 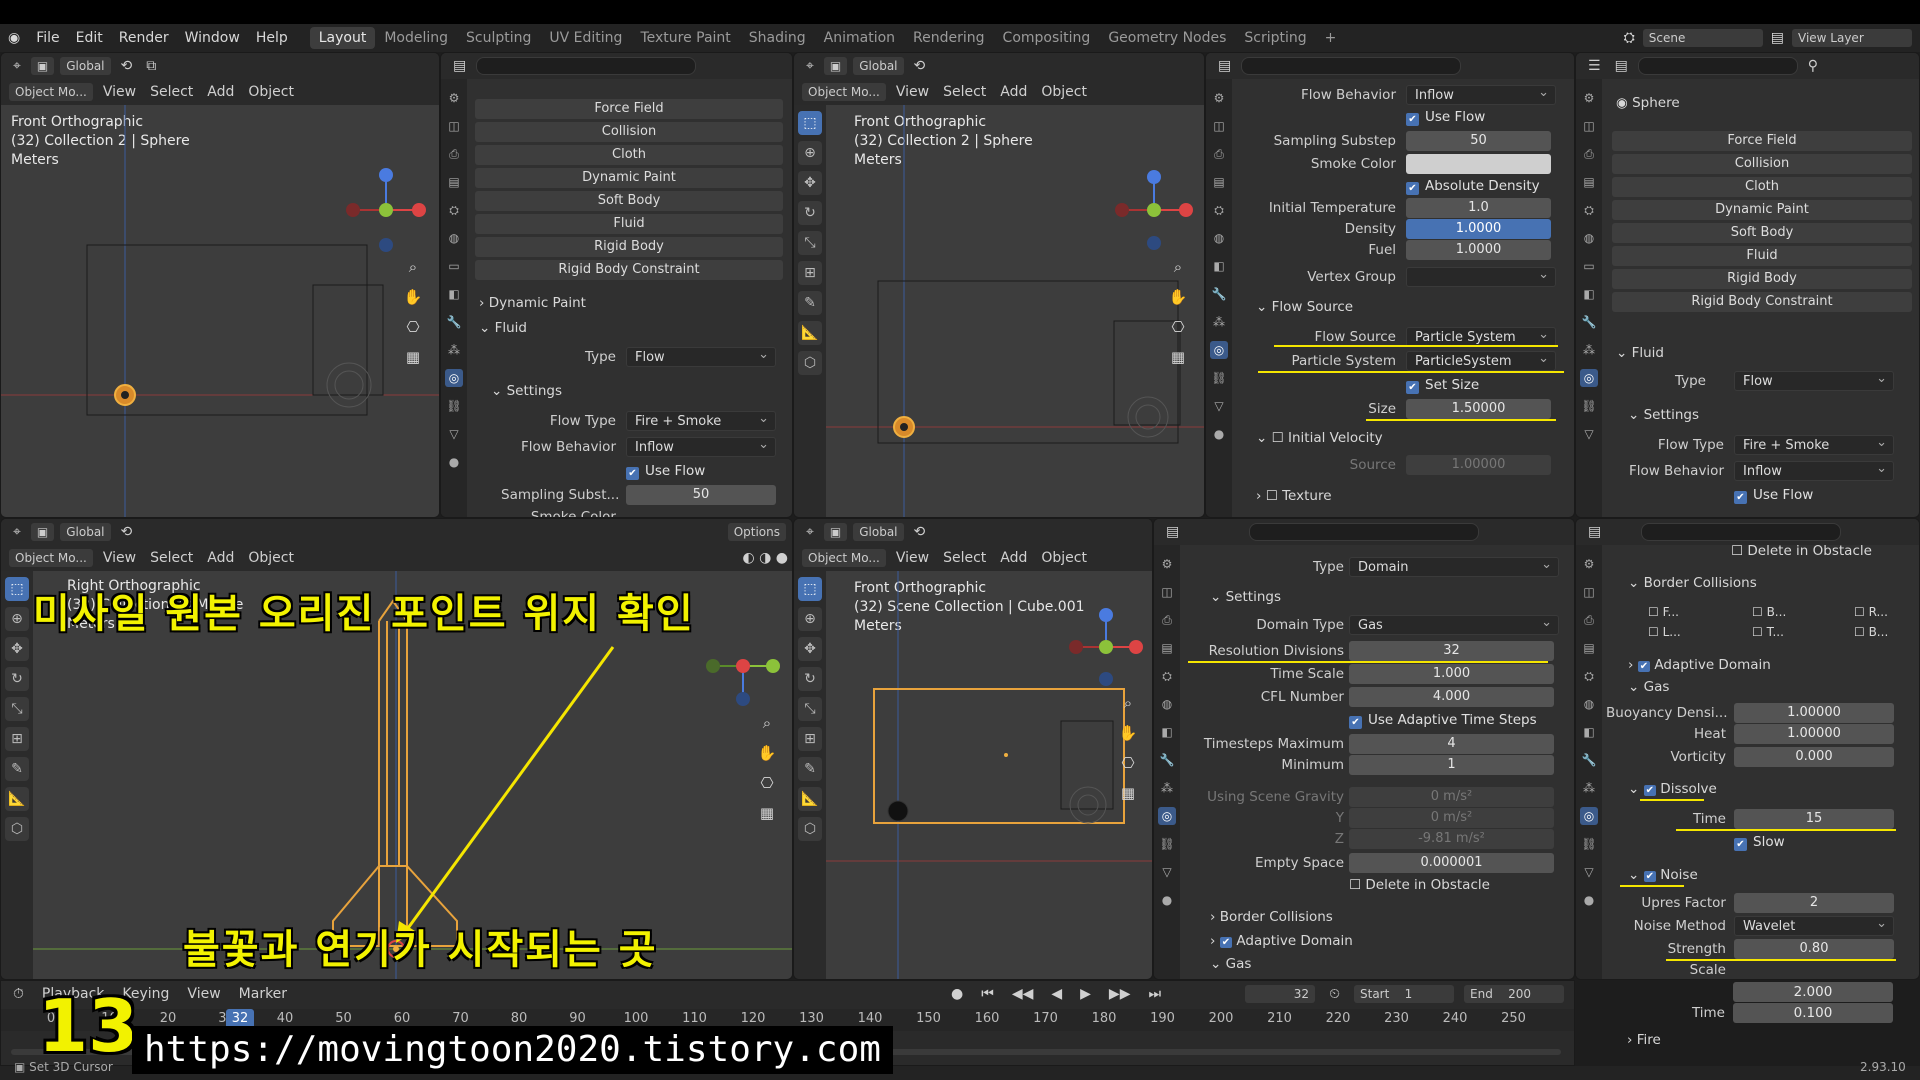 I want to click on use-flow-checkbox: Use Flow, so click(x=1773, y=495).